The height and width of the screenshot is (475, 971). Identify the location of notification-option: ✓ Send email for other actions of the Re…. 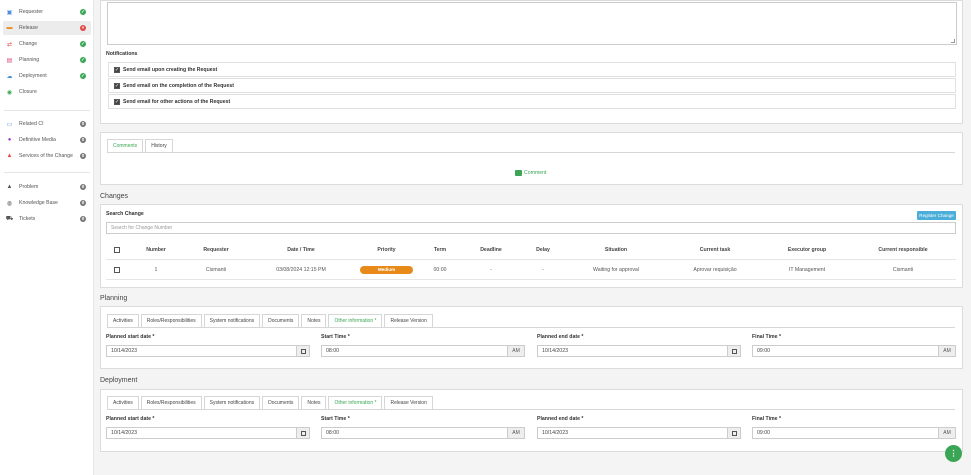
(532, 101).